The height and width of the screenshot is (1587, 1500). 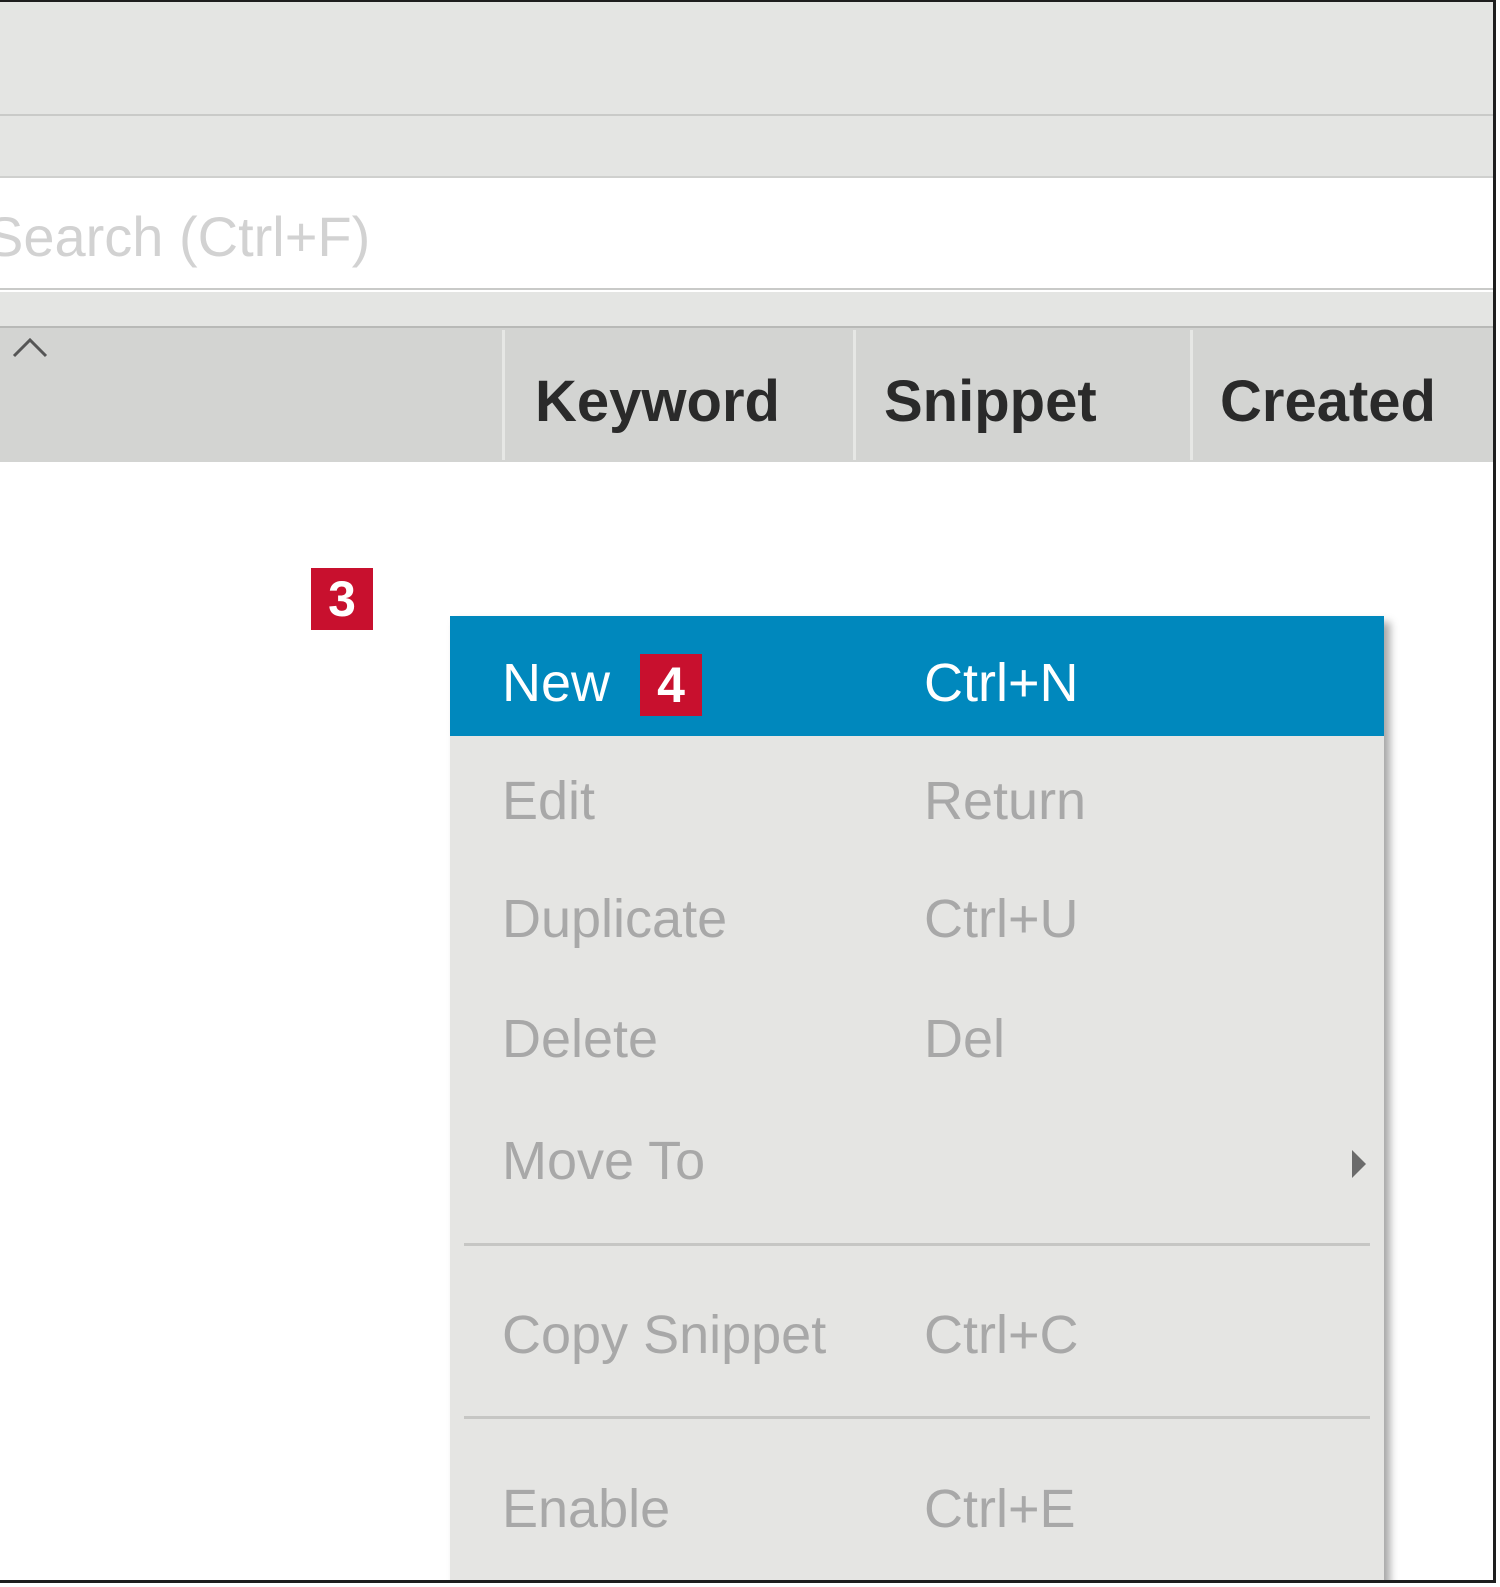 I want to click on menu-item-label: Copy Snippet, so click(x=664, y=1335).